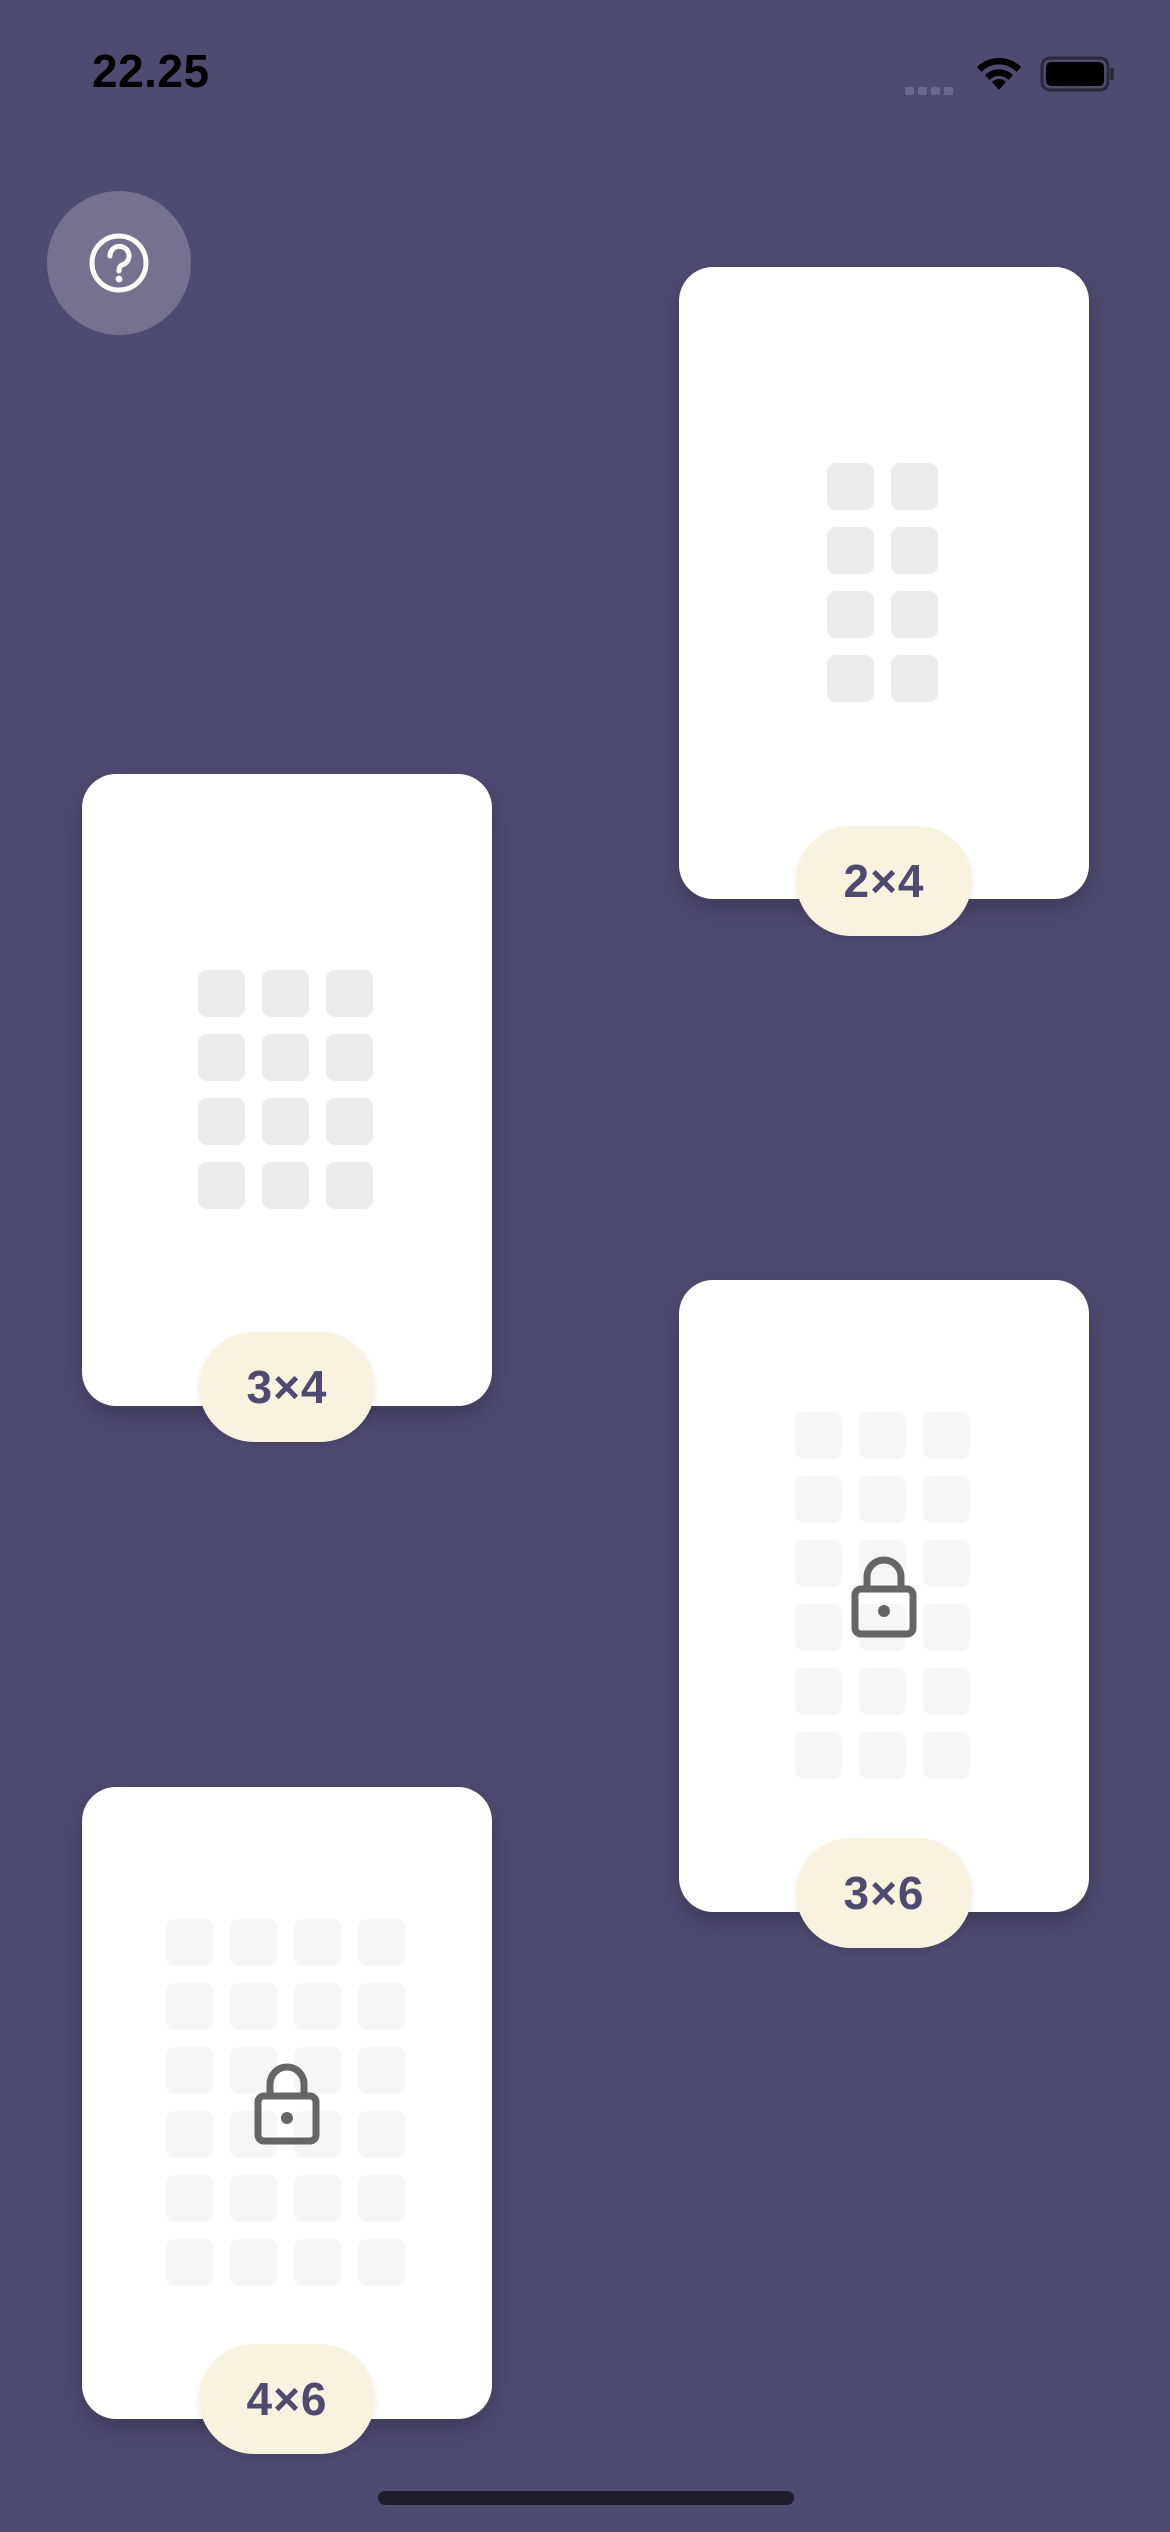 Image resolution: width=1170 pixels, height=2532 pixels. I want to click on level-card-2x4, so click(884, 583).